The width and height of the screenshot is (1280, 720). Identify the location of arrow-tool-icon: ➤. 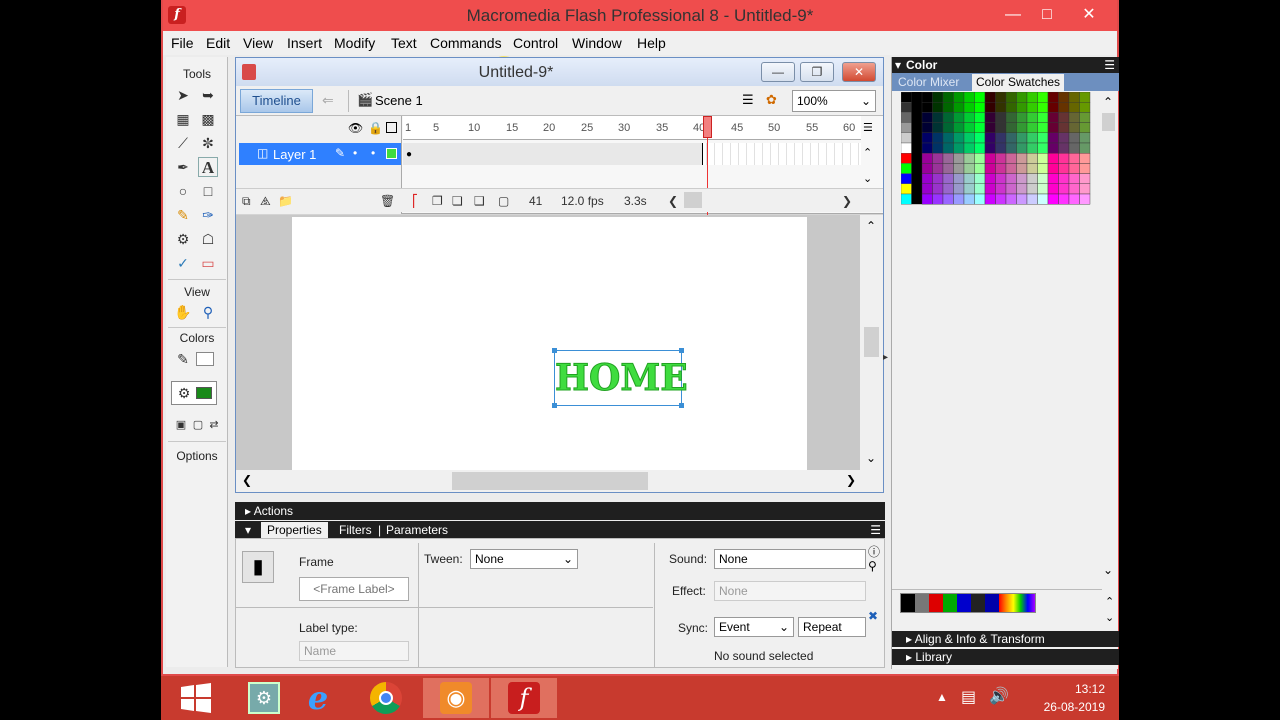
(183, 95).